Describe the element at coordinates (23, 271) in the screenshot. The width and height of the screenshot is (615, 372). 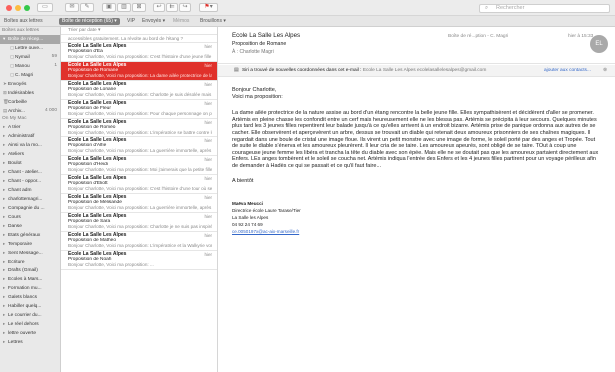
I see `folder-label: Drafts (Gmail)` at that location.